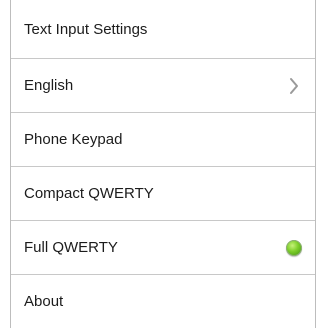 This screenshot has width=327, height=328. I want to click on chevron-right-icon, so click(294, 86).